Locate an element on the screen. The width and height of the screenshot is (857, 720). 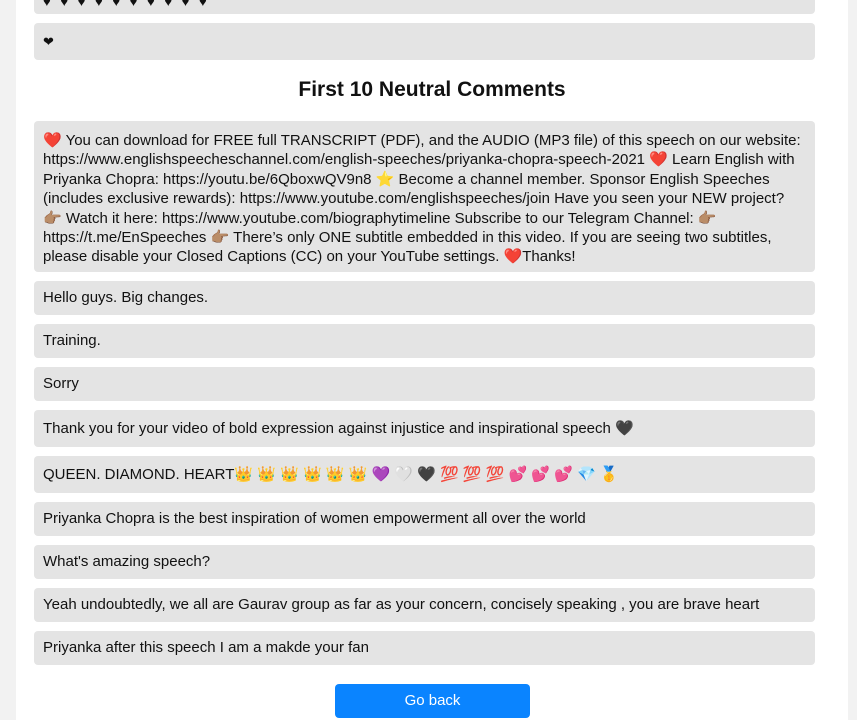
comment-text: What's amazing speech? is located at coordinates (127, 562).